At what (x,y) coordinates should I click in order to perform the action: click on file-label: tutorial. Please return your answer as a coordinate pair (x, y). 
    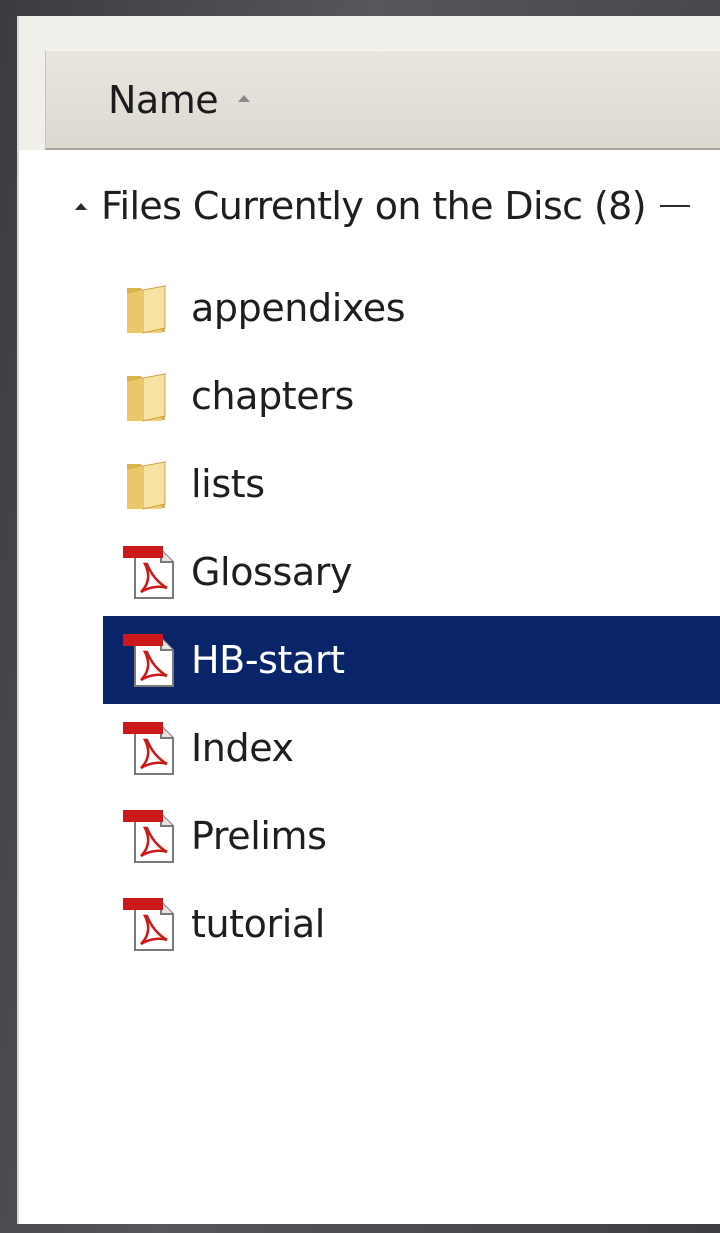
    Looking at the image, I should click on (258, 924).